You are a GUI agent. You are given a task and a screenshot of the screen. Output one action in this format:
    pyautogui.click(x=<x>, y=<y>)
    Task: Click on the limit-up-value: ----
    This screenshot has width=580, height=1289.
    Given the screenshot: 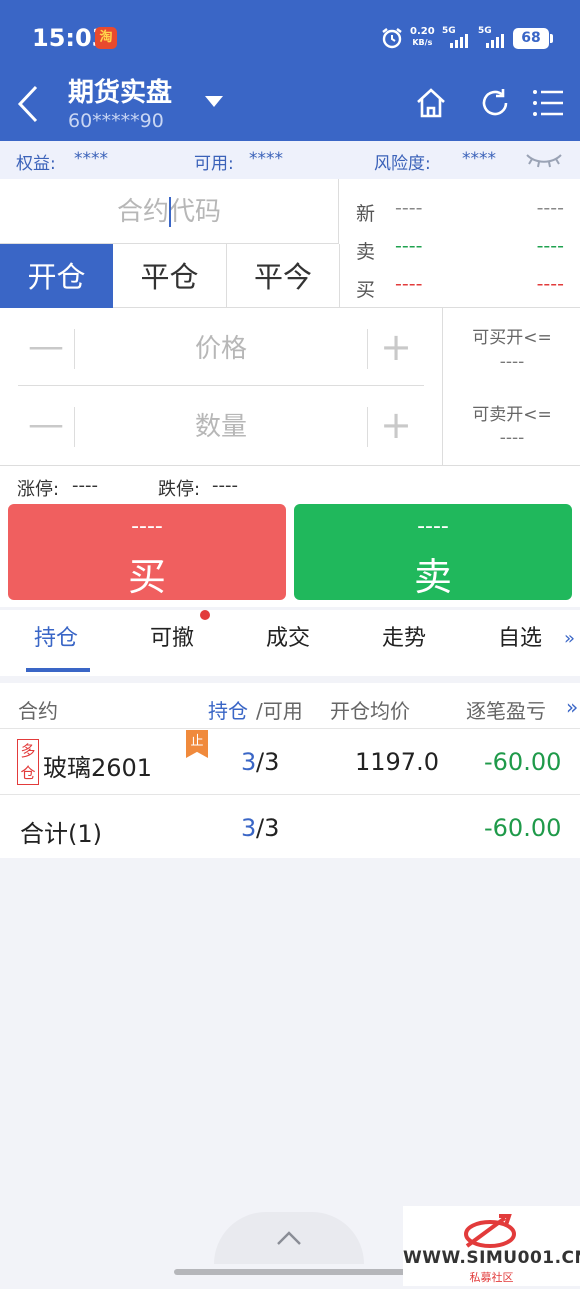 What is the action you would take?
    pyautogui.click(x=85, y=485)
    